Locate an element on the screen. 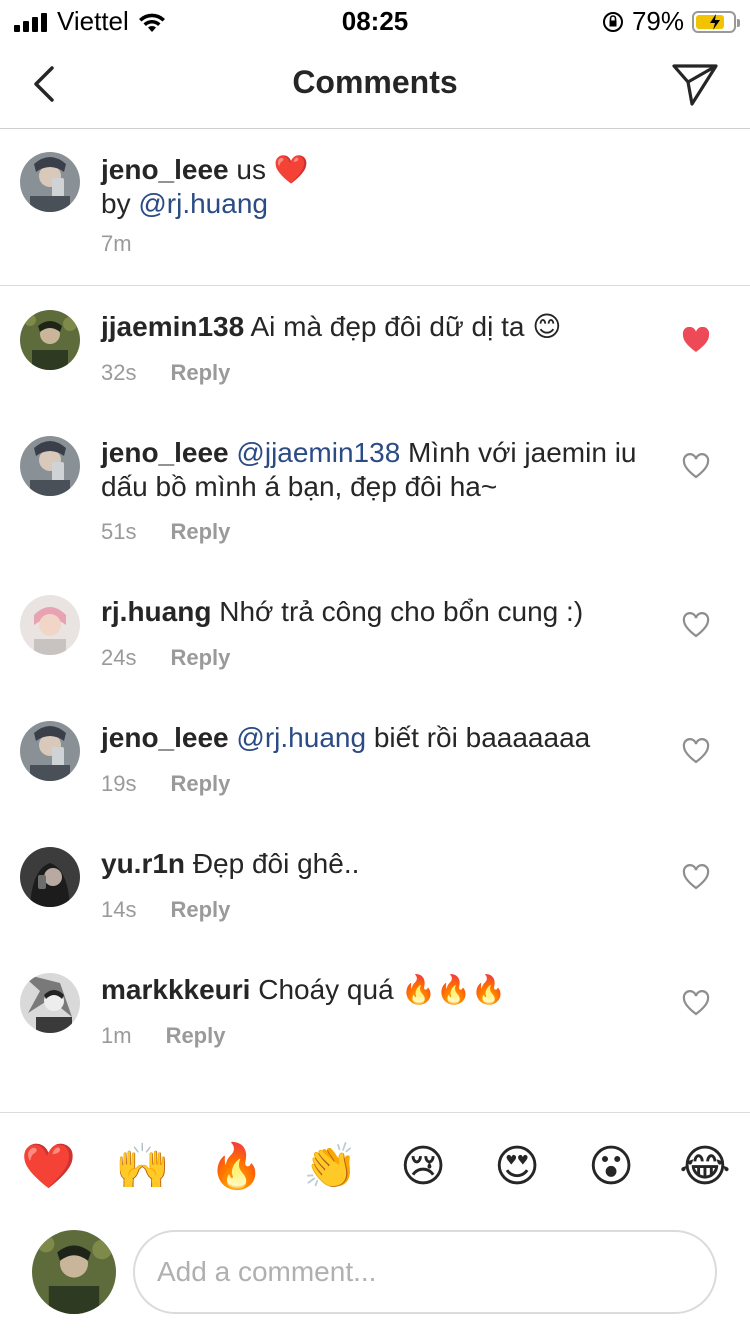  comment-body: Choáy quá 🔥🔥🔥 is located at coordinates (382, 989).